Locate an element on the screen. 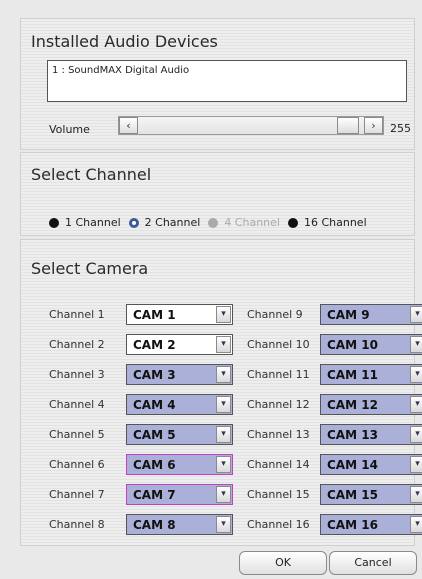  camera-select-value: CAM 6 is located at coordinates (154, 465).